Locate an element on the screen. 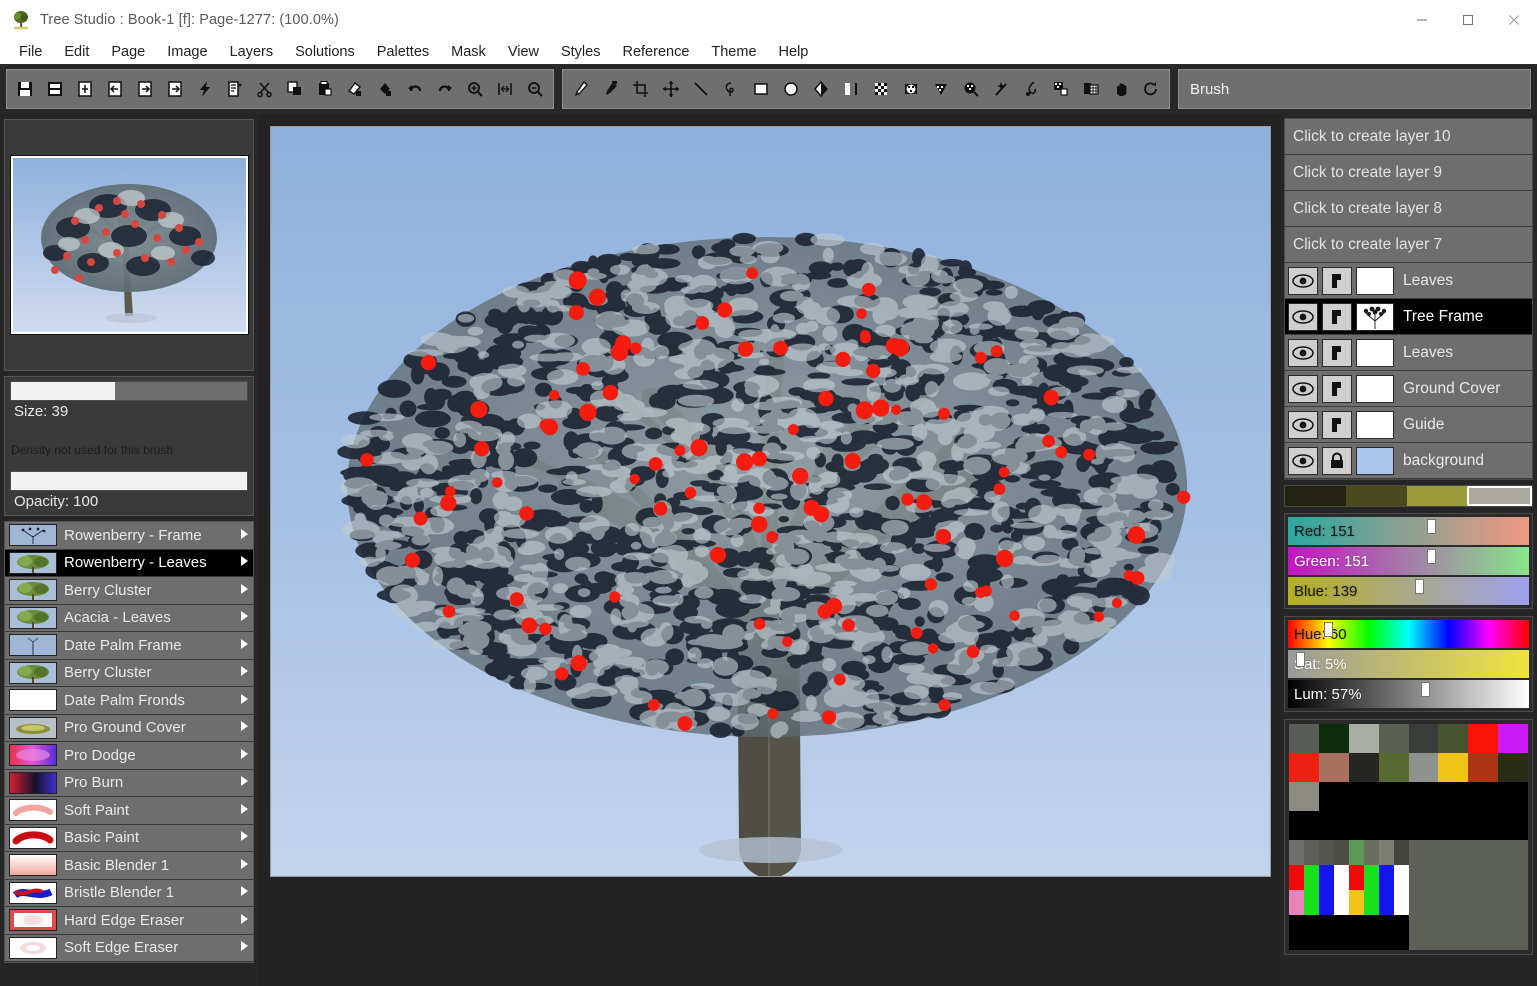  menu-item-palettes: Palettes is located at coordinates (403, 52).